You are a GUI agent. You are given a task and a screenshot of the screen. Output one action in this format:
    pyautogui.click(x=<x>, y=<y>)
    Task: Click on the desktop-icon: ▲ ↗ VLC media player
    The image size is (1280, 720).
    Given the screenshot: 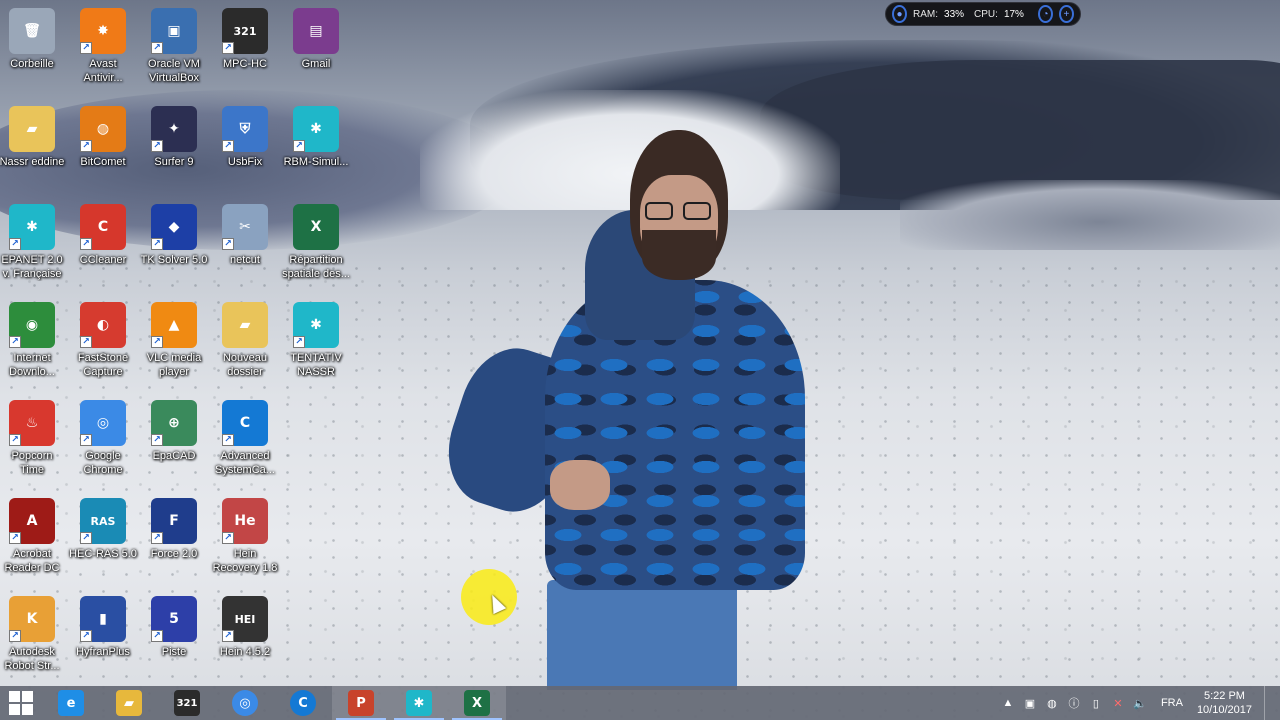 What is the action you would take?
    pyautogui.click(x=174, y=345)
    